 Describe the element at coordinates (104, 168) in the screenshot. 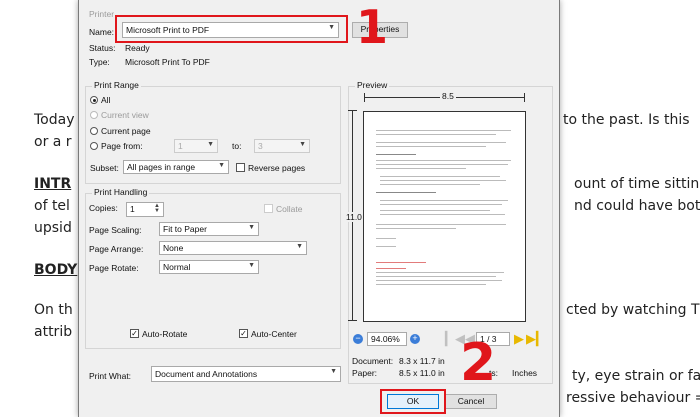

I see `subset-label: Subset:` at that location.